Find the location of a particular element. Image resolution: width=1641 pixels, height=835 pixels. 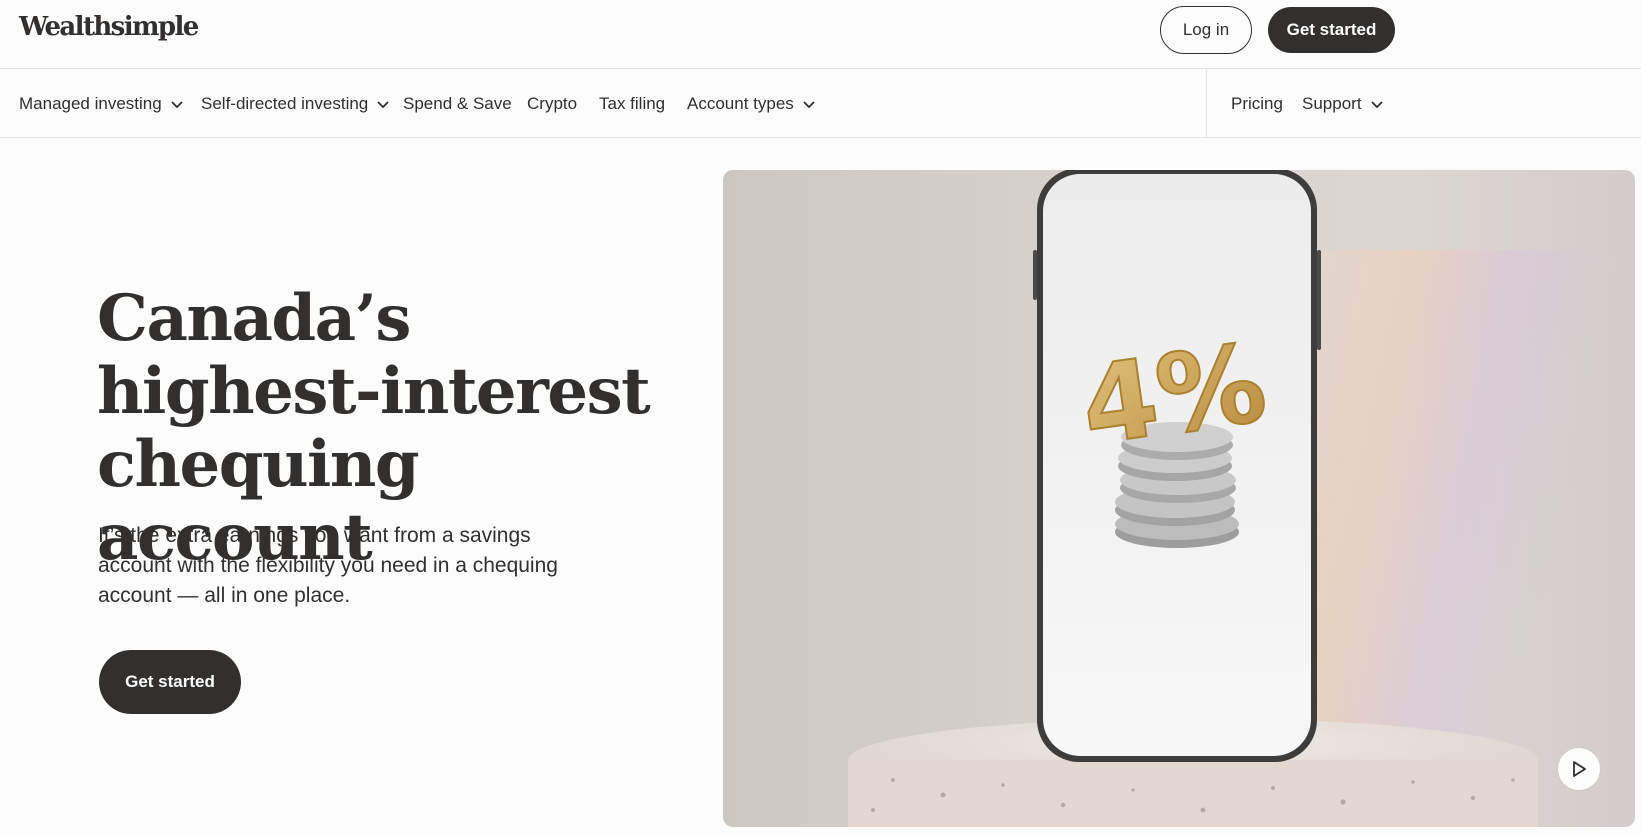

top-bar: Wealthsimple Log in Get started is located at coordinates (820, 34).